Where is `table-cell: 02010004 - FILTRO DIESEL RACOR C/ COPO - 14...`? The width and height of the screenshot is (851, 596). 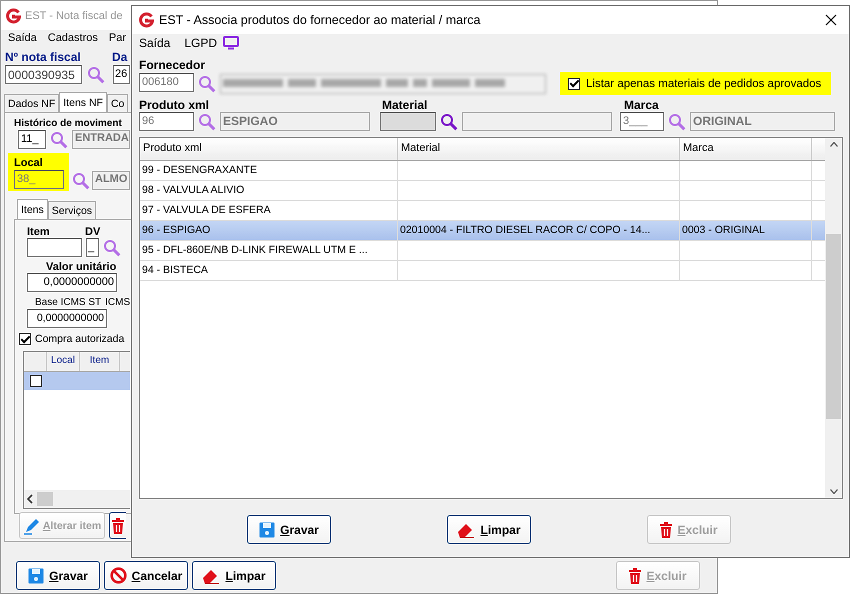 table-cell: 02010004 - FILTRO DIESEL RACOR C/ COPO - 14... is located at coordinates (539, 230).